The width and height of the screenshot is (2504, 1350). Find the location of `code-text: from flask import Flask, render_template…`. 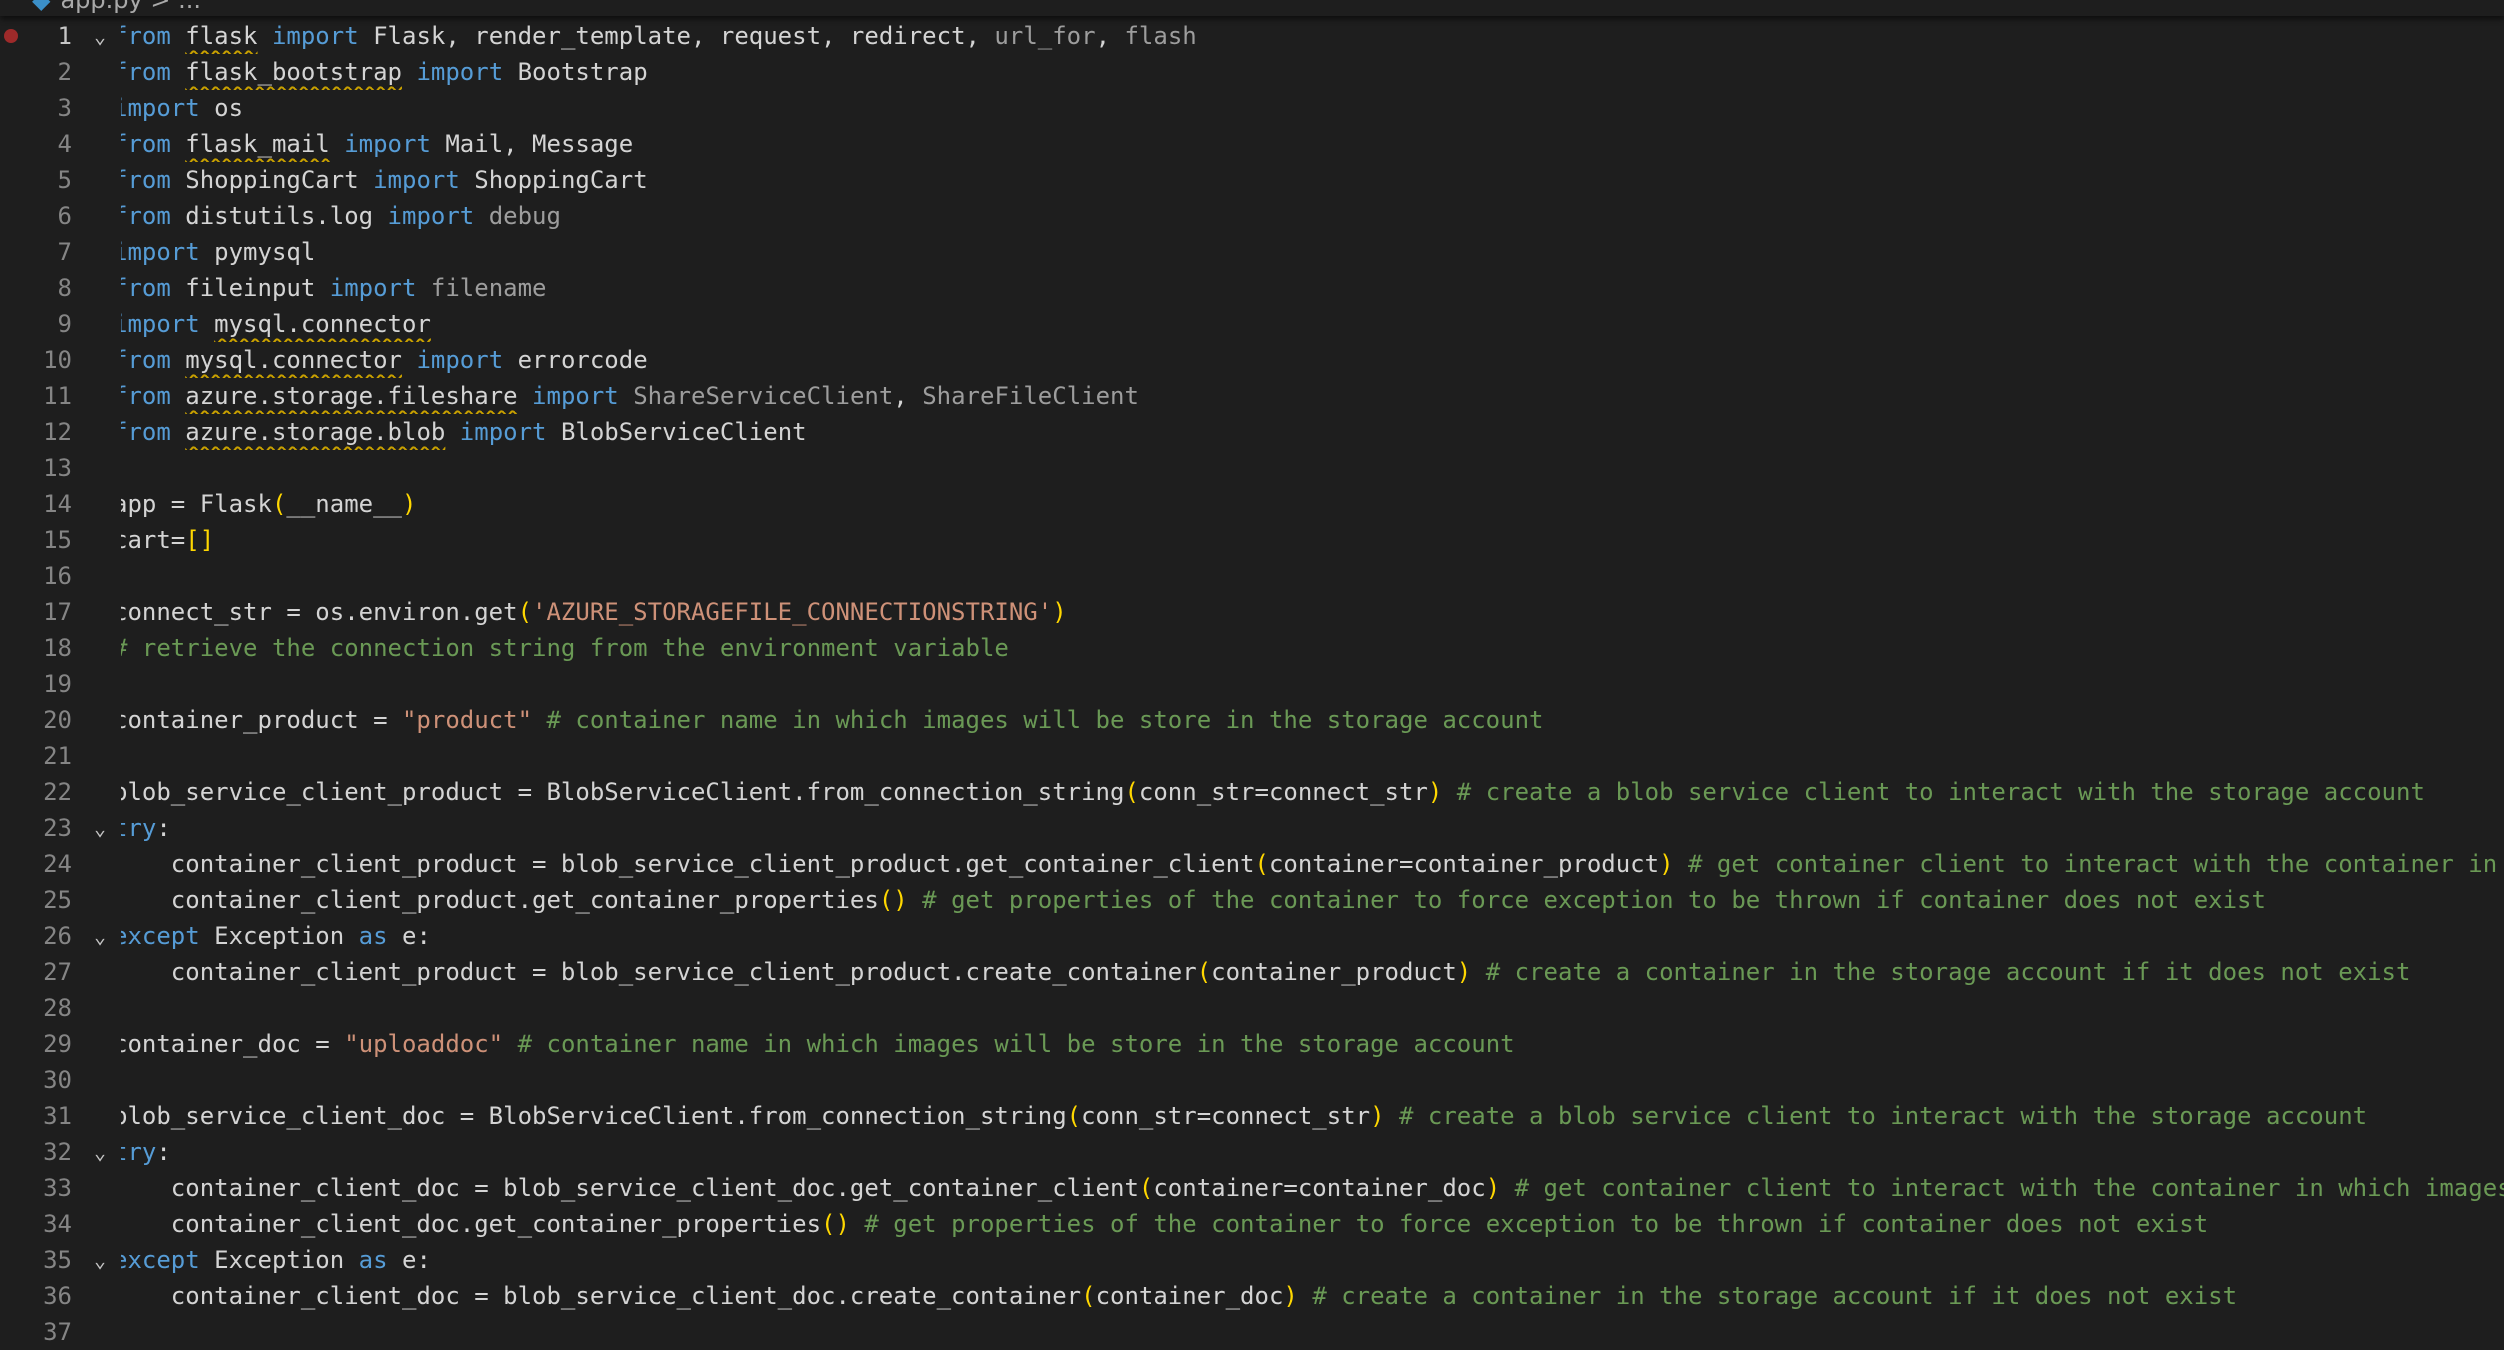

code-text: from flask import Flask, render_template… is located at coordinates (1312, 36).